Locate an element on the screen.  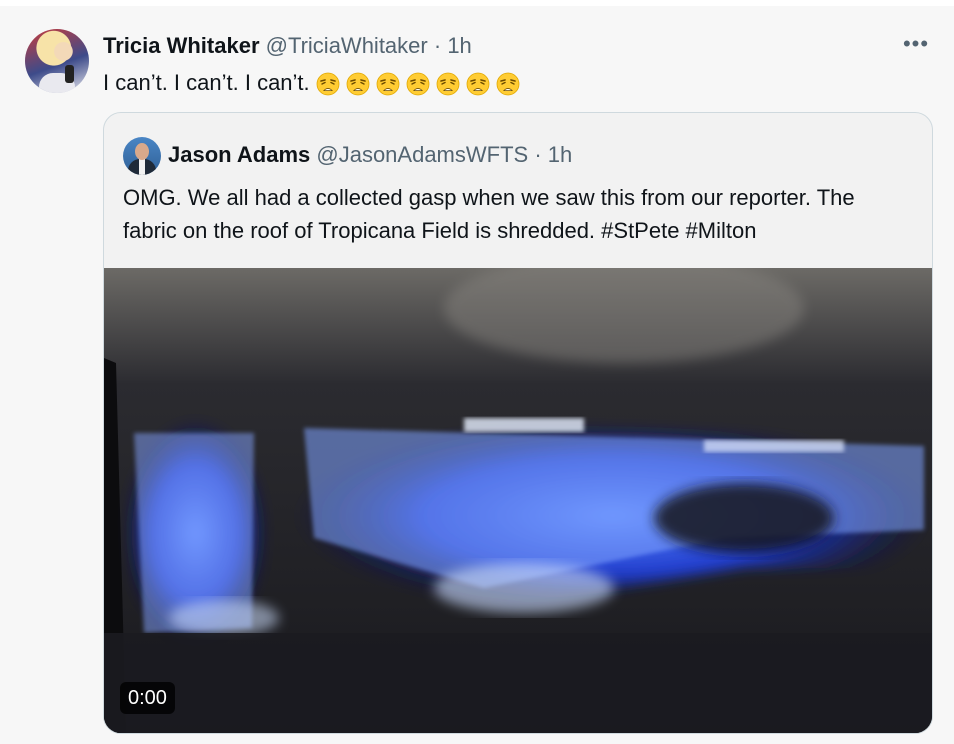
more-options-icon: ••• is located at coordinates (916, 44).